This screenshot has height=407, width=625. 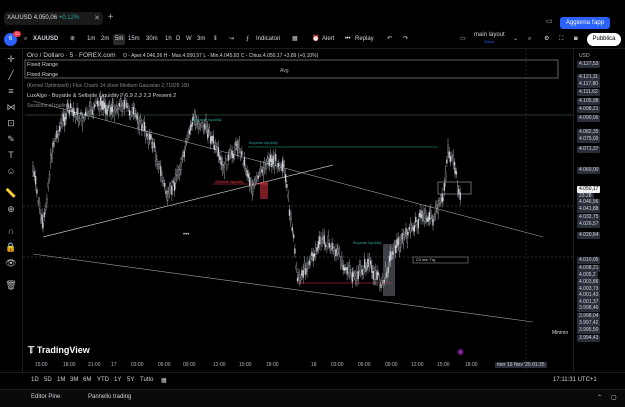 What do you see at coordinates (576, 39) in the screenshot?
I see `camera-icon: ◙` at bounding box center [576, 39].